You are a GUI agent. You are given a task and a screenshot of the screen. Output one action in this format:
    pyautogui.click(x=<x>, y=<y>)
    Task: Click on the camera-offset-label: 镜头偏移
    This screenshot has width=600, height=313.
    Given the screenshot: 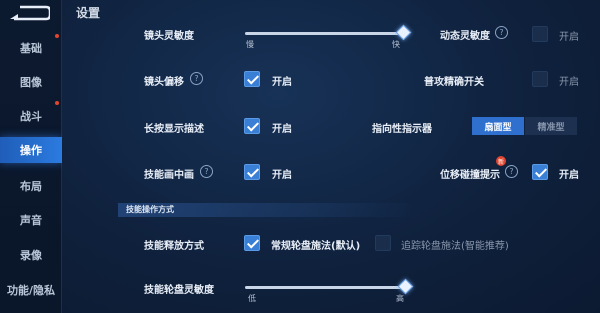 What is the action you would take?
    pyautogui.click(x=164, y=82)
    